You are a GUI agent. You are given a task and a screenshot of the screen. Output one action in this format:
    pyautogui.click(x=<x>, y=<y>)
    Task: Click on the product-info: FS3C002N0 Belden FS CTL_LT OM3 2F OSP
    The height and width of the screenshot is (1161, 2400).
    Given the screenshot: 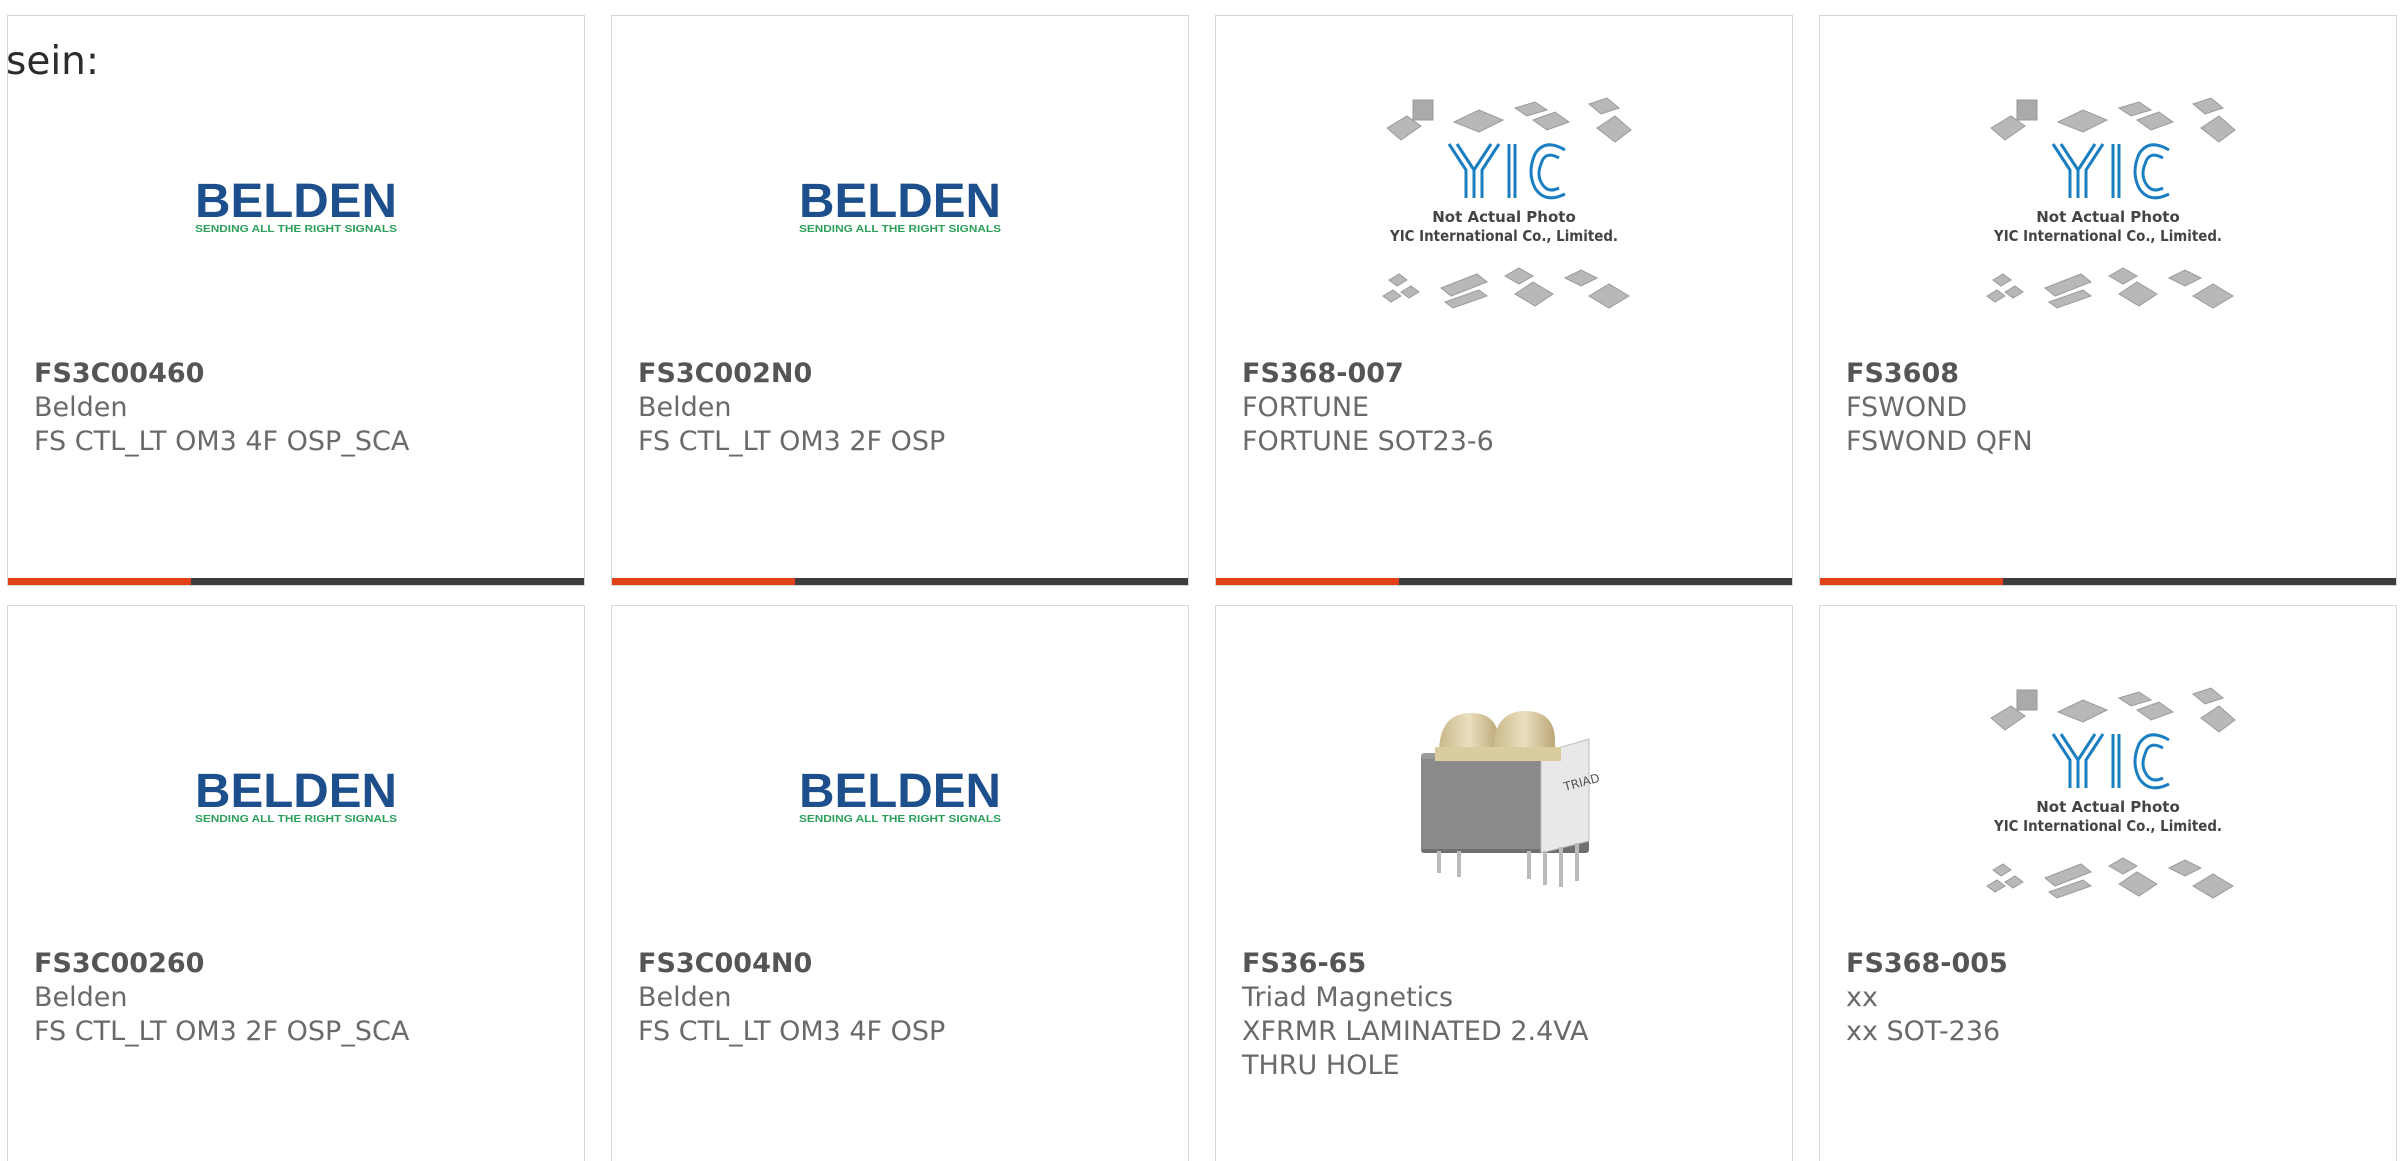 What is the action you would take?
    pyautogui.click(x=903, y=408)
    